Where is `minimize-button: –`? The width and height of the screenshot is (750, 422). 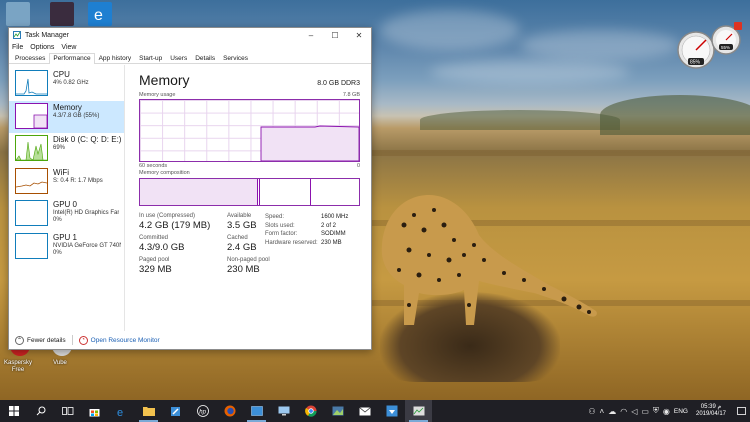 minimize-button: – is located at coordinates (311, 35).